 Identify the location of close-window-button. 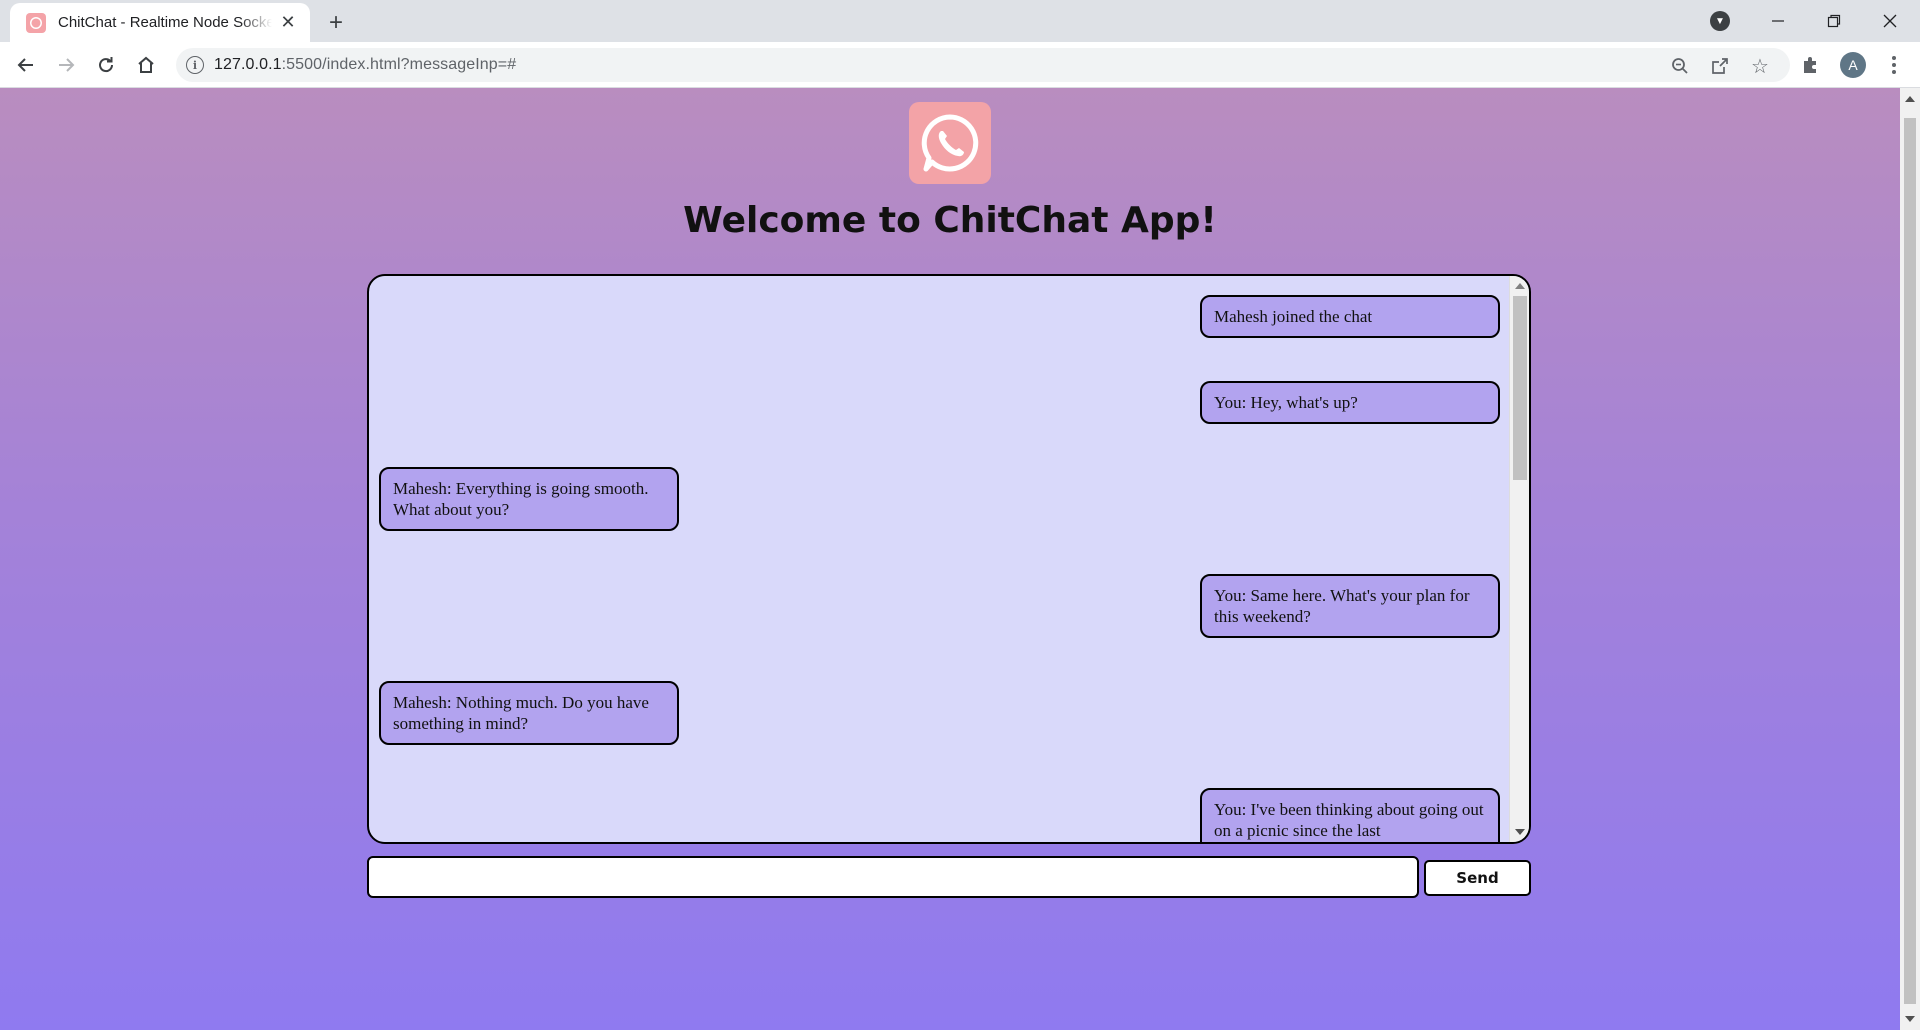
(1890, 21).